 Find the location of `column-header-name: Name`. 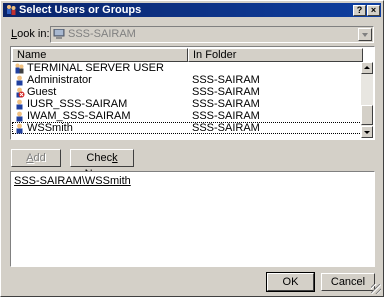

column-header-name: Name is located at coordinates (100, 55).